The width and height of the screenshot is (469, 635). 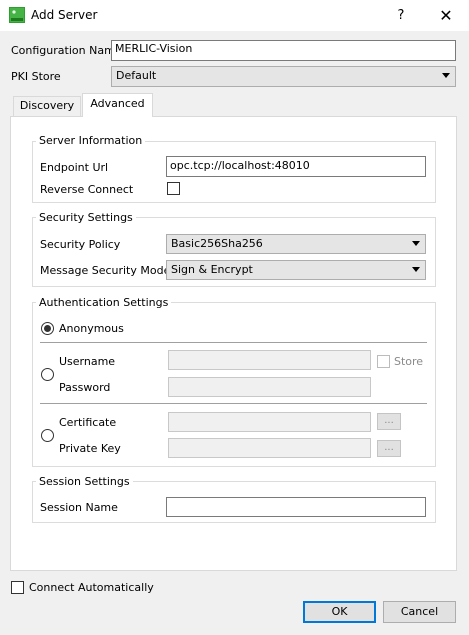 I want to click on pki-store-select: Default, so click(x=283, y=76).